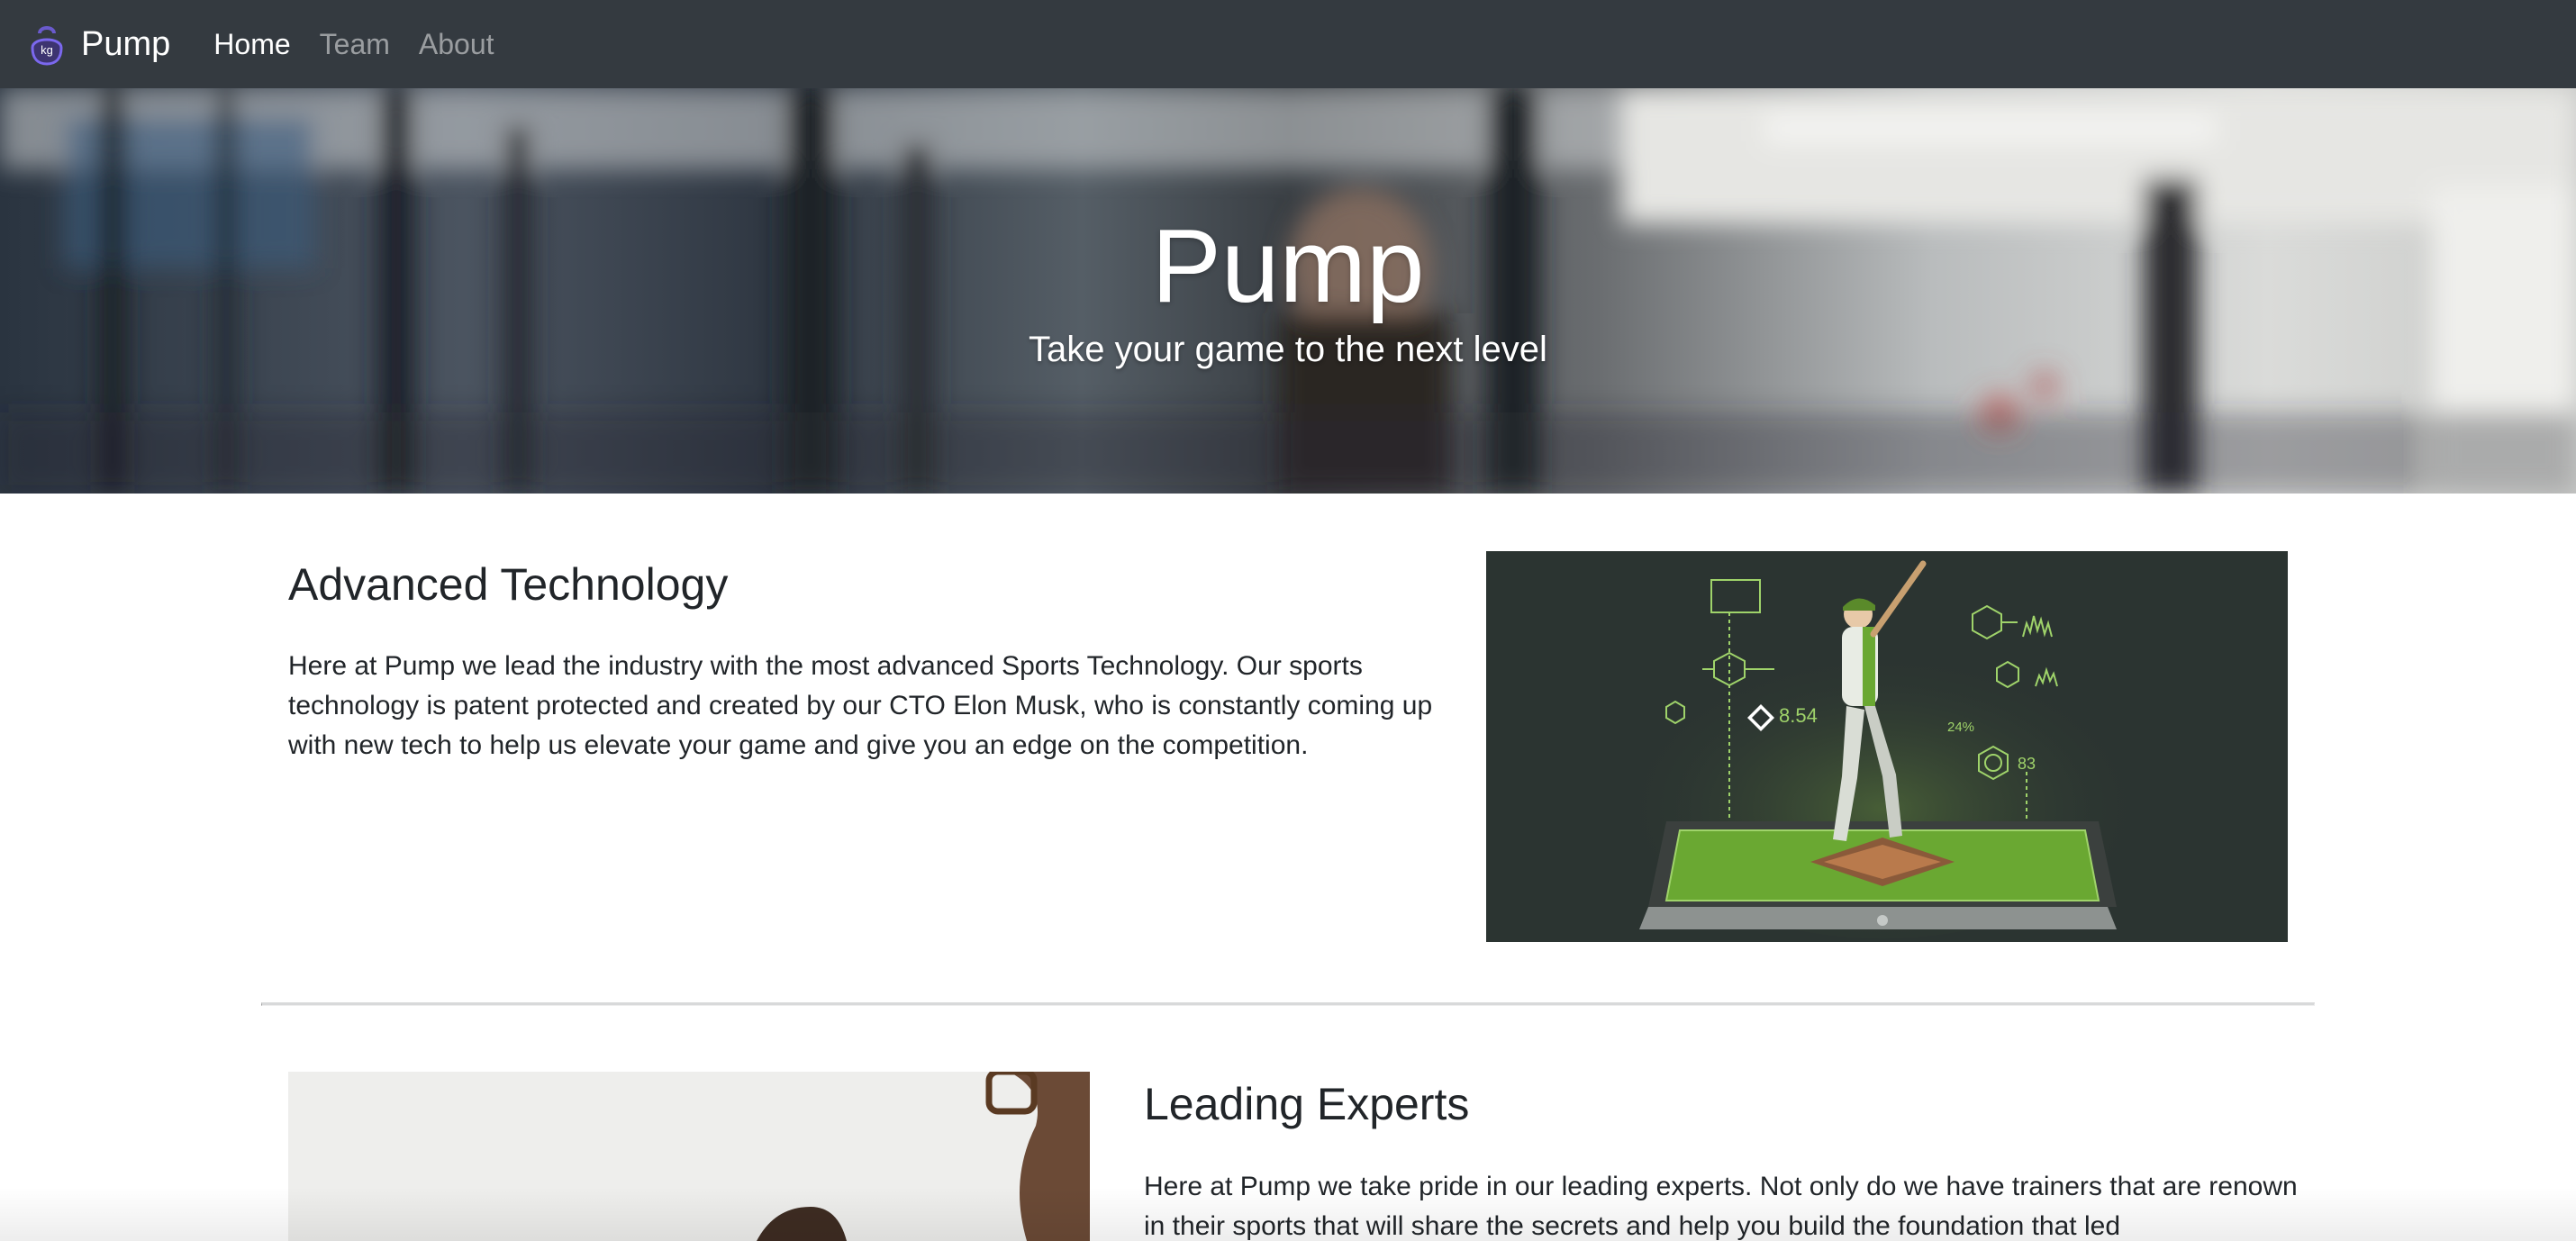  Describe the element at coordinates (251, 44) in the screenshot. I see `nav-link-home: Home` at that location.